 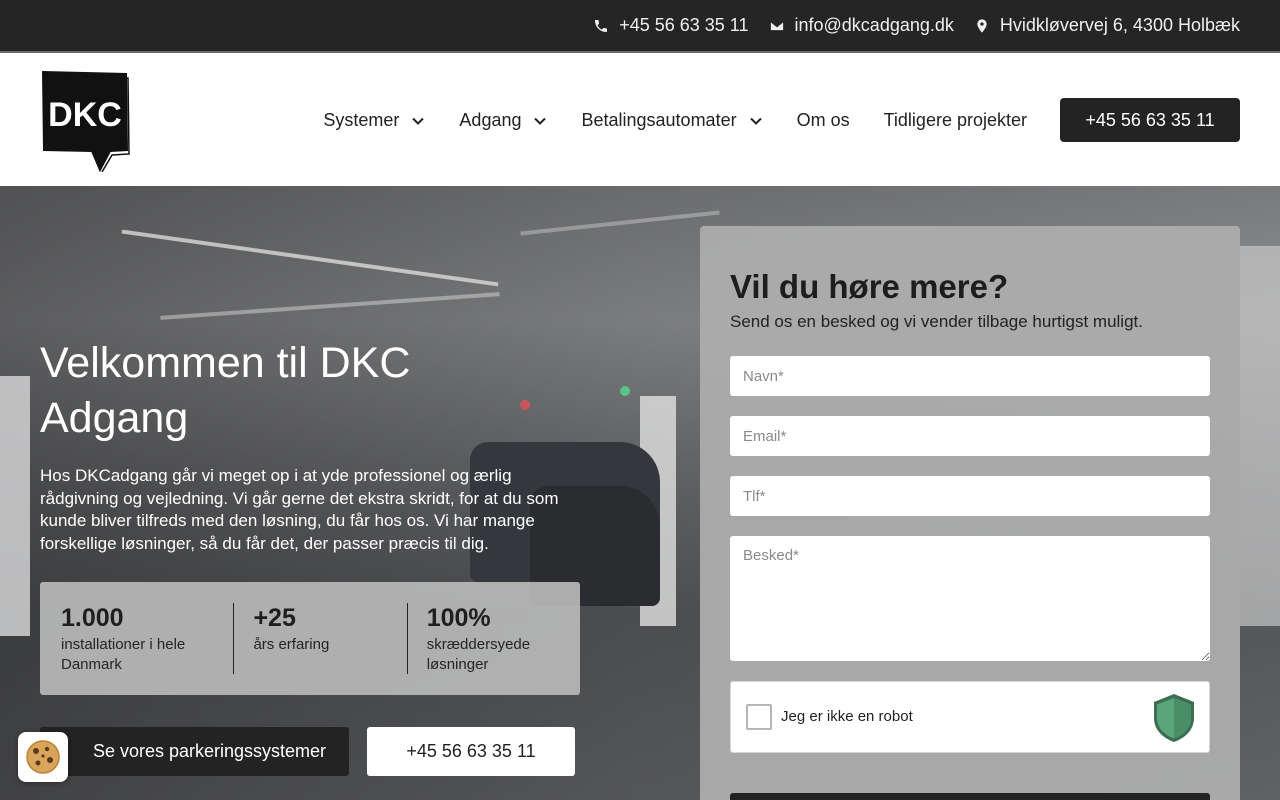 I want to click on stat-item: 1.000 installationer i hele Danmark, so click(x=147, y=638).